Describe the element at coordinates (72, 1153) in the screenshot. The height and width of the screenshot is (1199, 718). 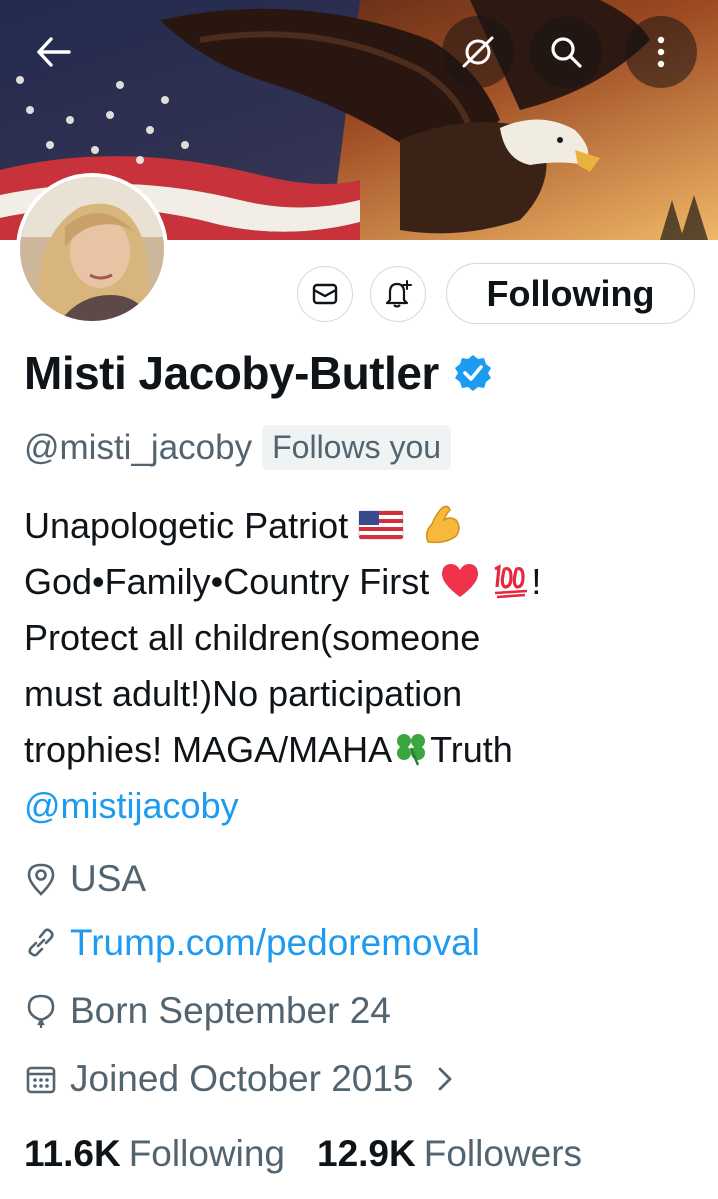
I see `following-count: 11.6K` at that location.